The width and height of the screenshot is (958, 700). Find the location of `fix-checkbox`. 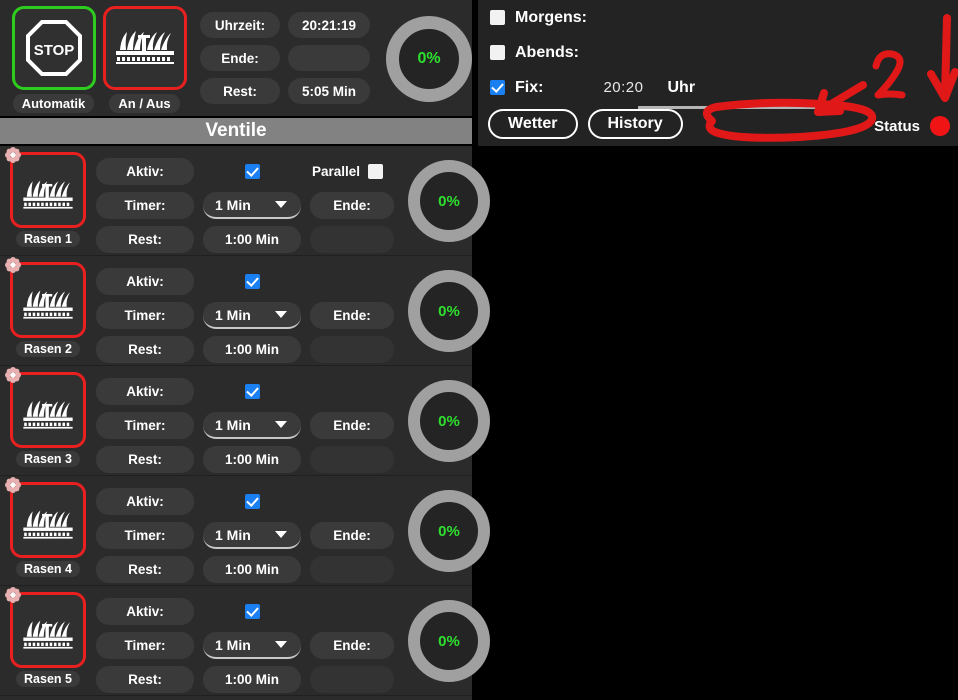

fix-checkbox is located at coordinates (497, 87).